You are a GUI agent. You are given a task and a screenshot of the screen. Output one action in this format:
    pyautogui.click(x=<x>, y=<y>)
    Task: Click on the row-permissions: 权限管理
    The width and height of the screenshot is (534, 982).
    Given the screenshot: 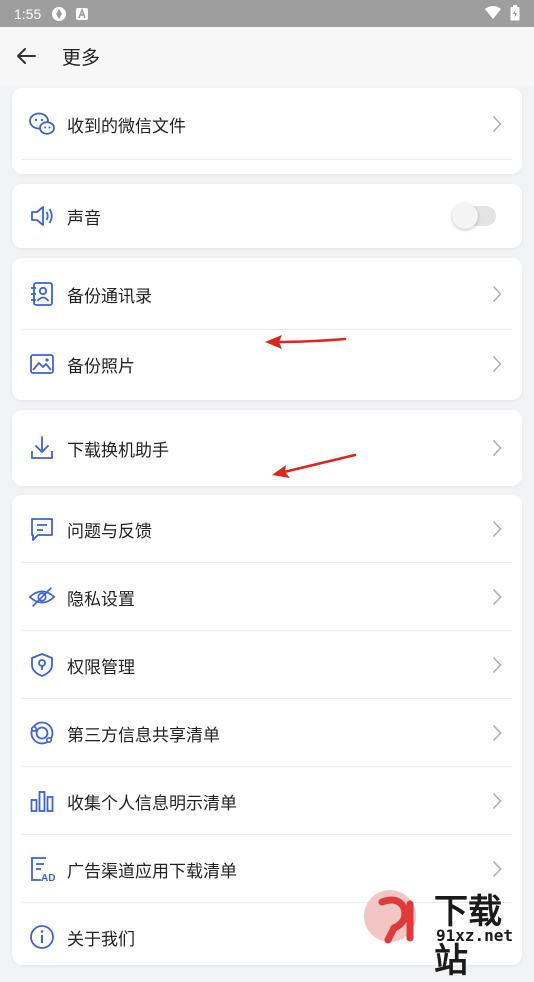 What is the action you would take?
    pyautogui.click(x=267, y=665)
    